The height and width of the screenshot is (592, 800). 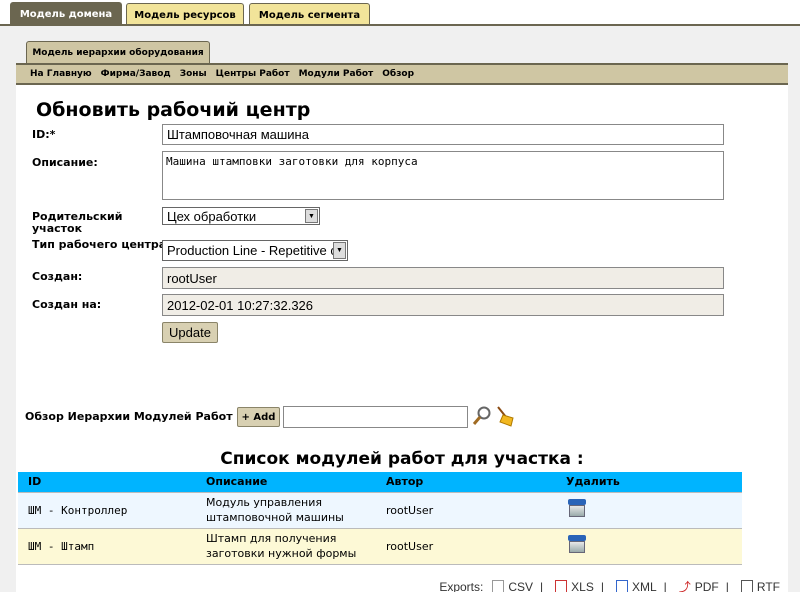 I want to click on nav-home: На Главную, so click(x=61, y=74).